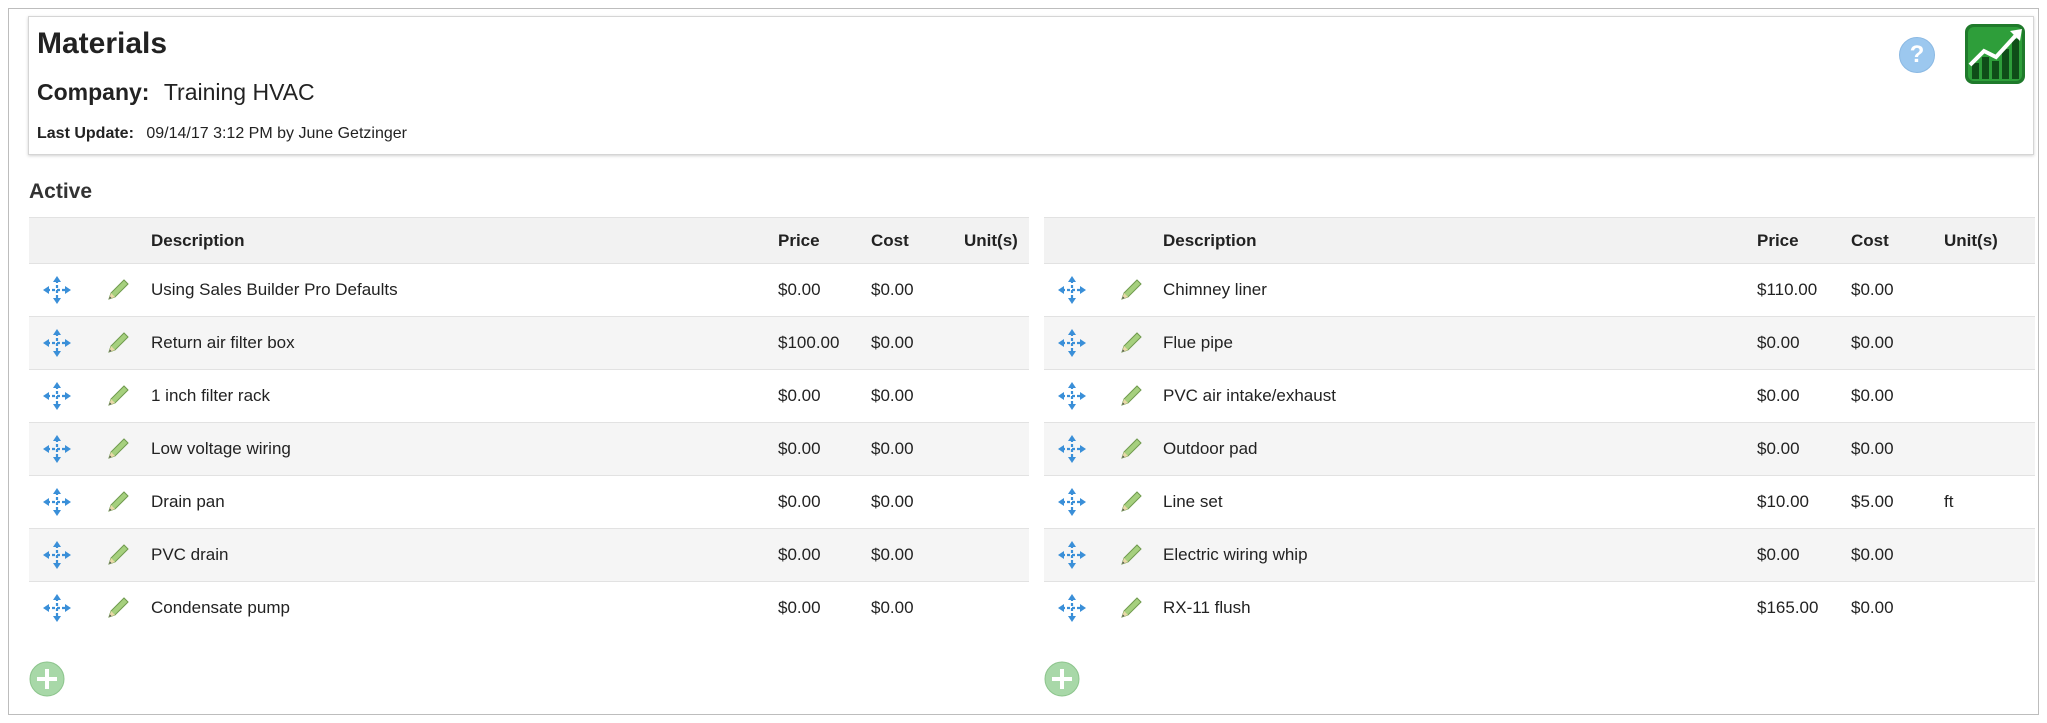 The width and height of the screenshot is (2047, 723). I want to click on cell-price: $100.00, so click(824, 343).